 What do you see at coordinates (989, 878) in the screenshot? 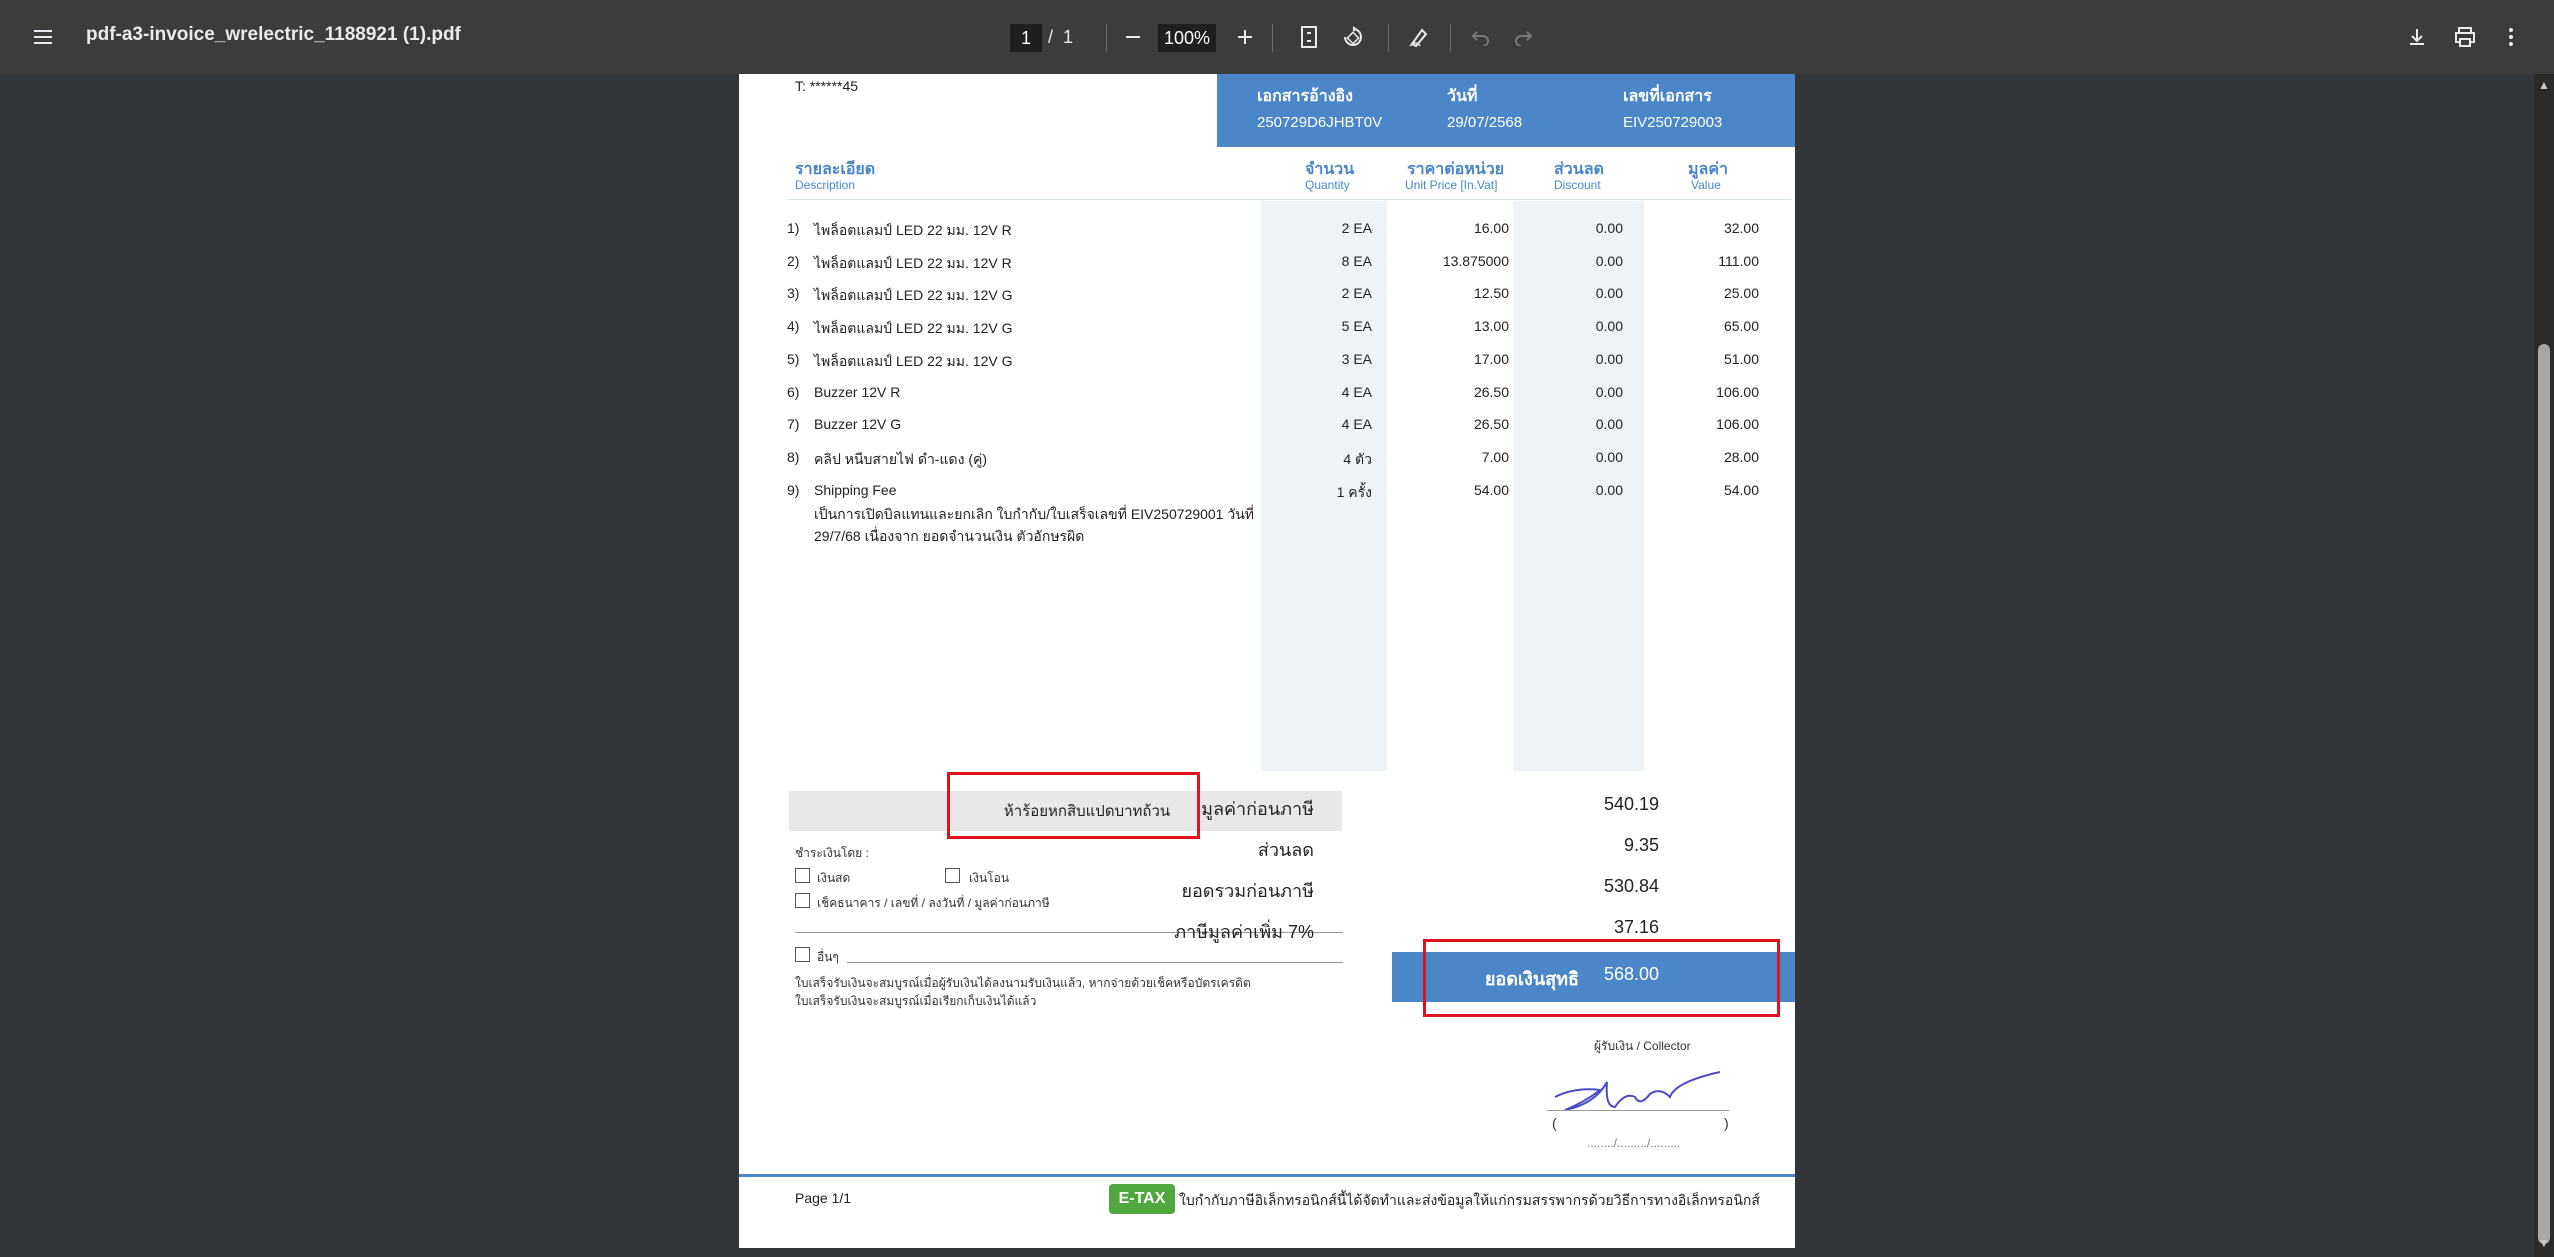
I see `transfer-label: เงินโอน` at bounding box center [989, 878].